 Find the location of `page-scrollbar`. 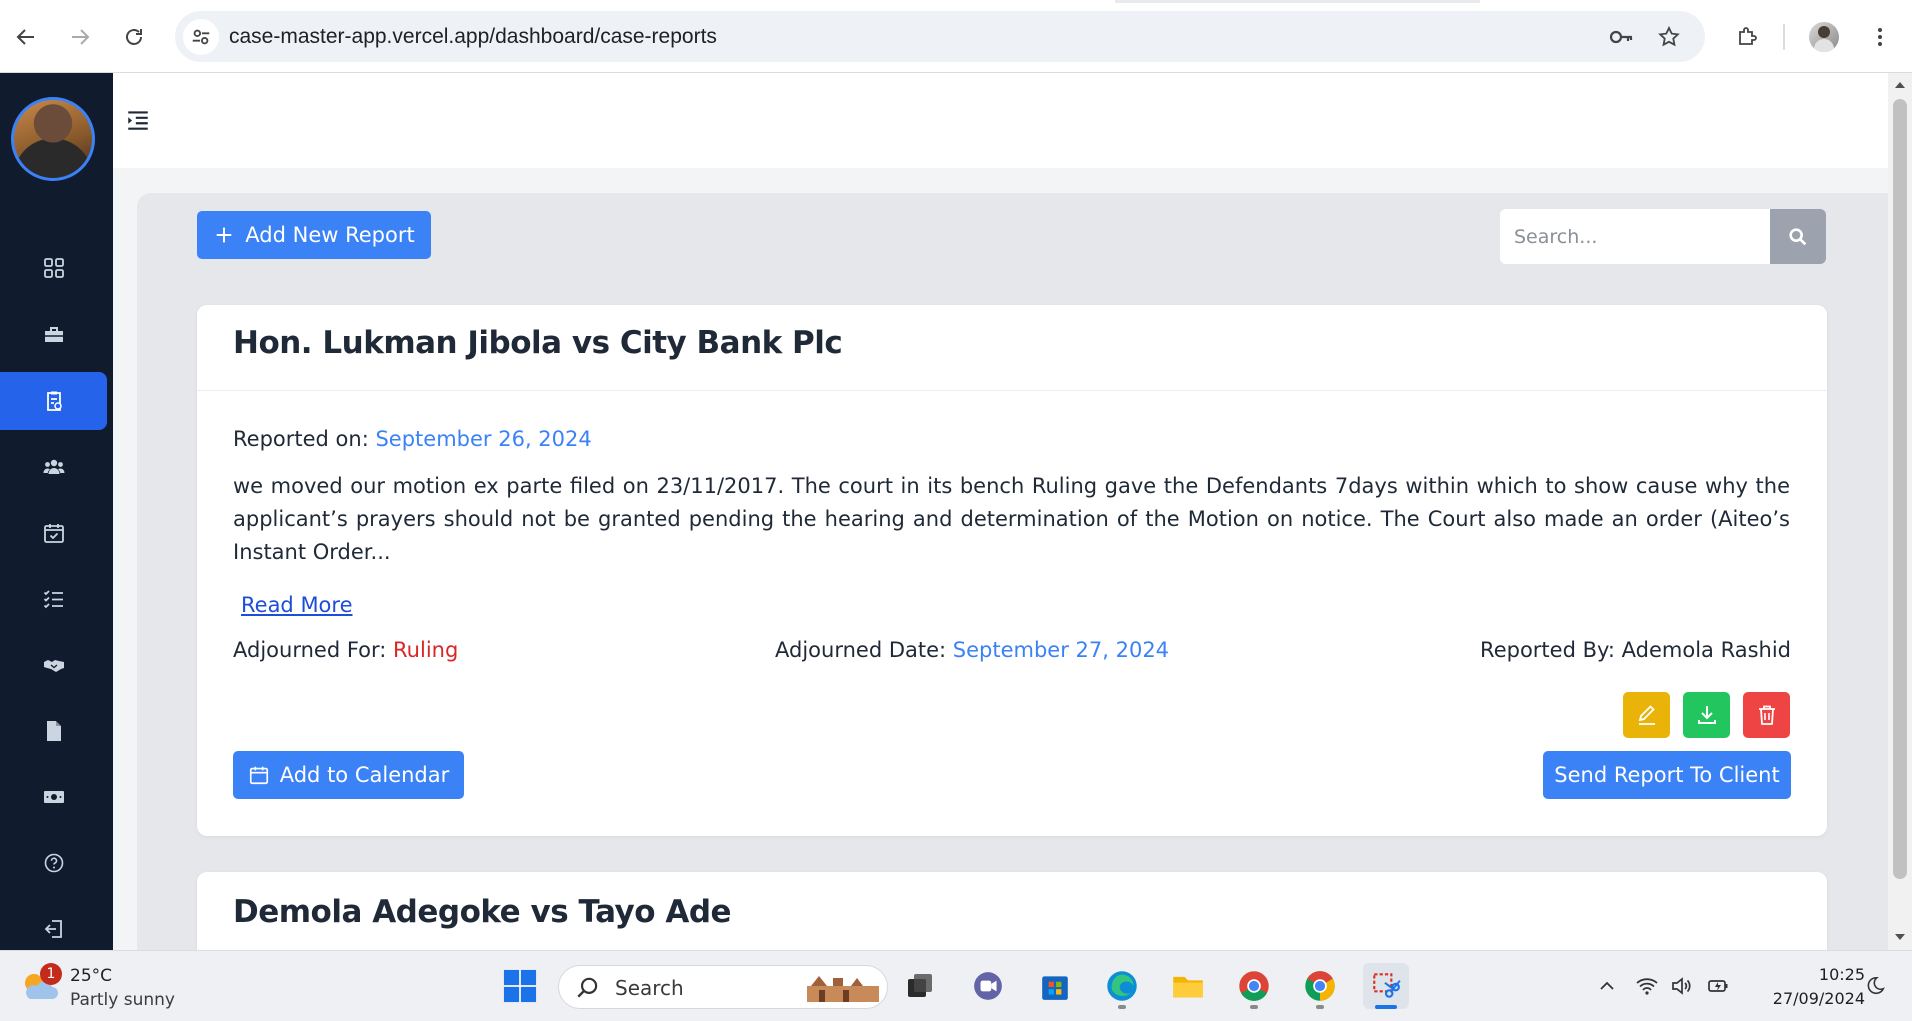

page-scrollbar is located at coordinates (1900, 511).